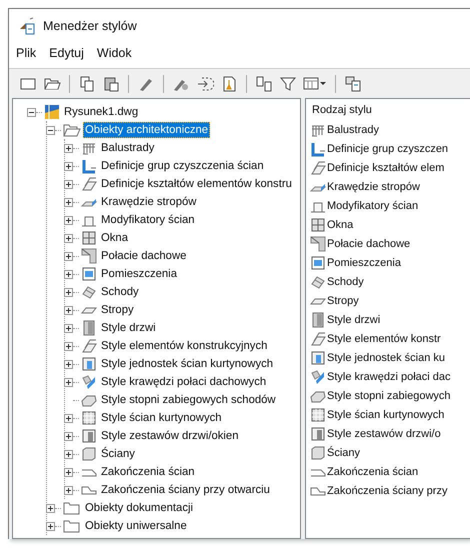 The image size is (470, 550). What do you see at coordinates (389, 396) in the screenshot?
I see `list-item: Style stopni zabiegowych` at bounding box center [389, 396].